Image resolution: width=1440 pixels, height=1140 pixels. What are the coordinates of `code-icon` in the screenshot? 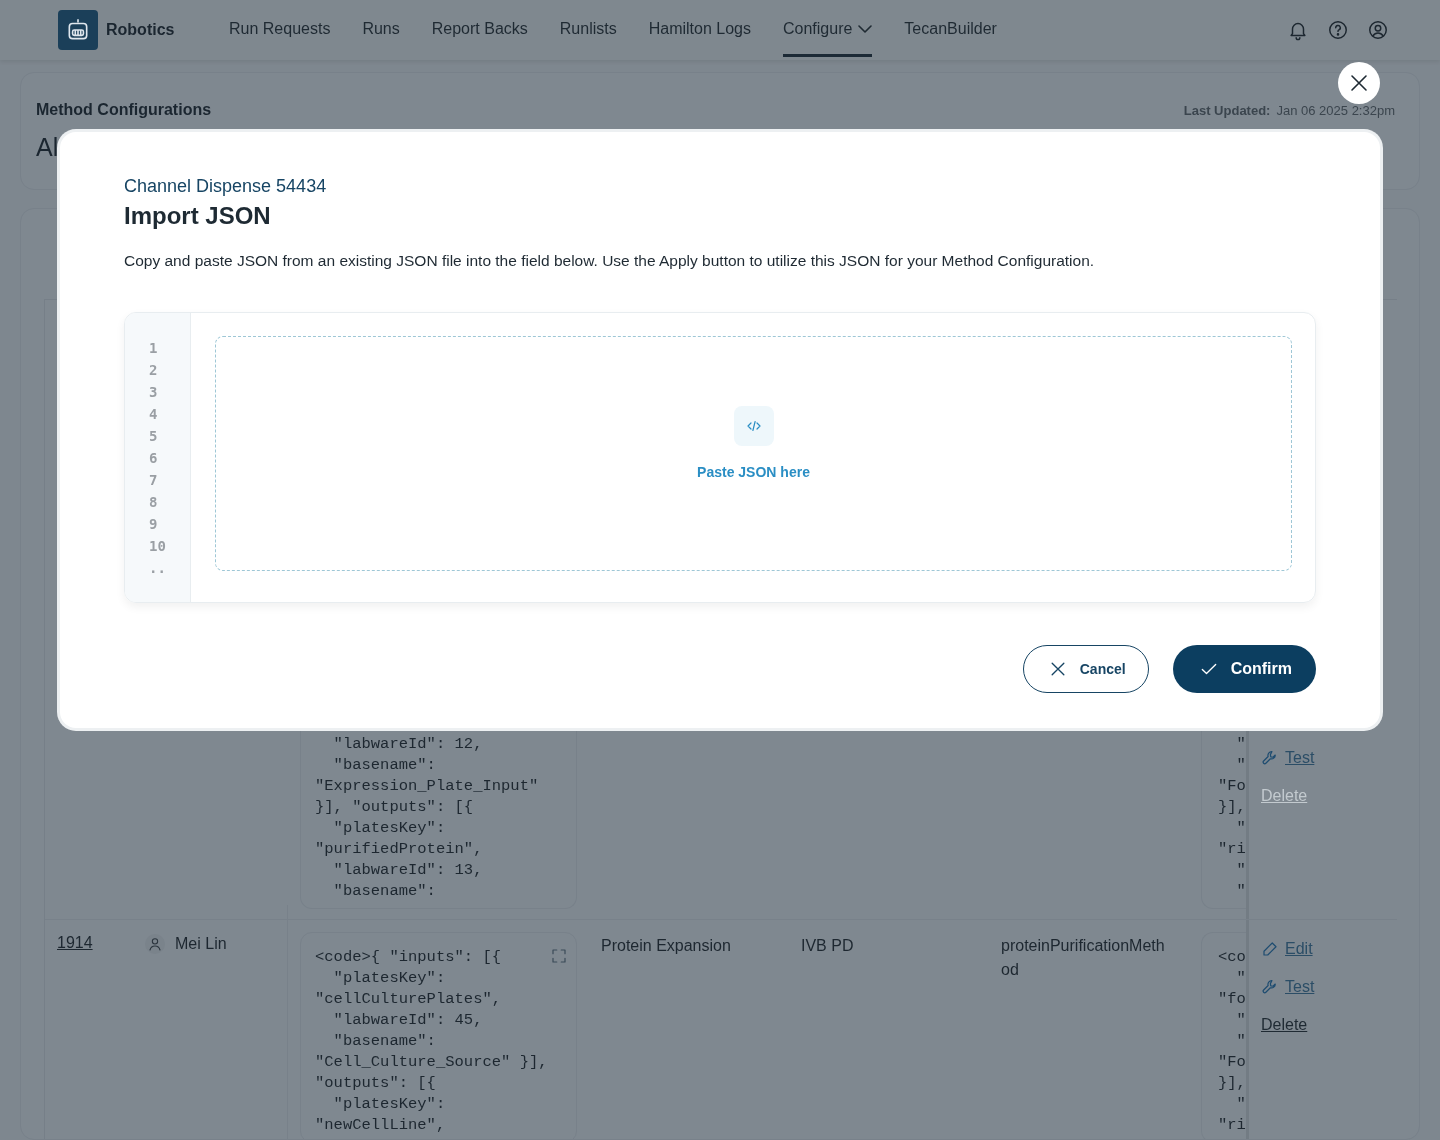 It's located at (753, 425).